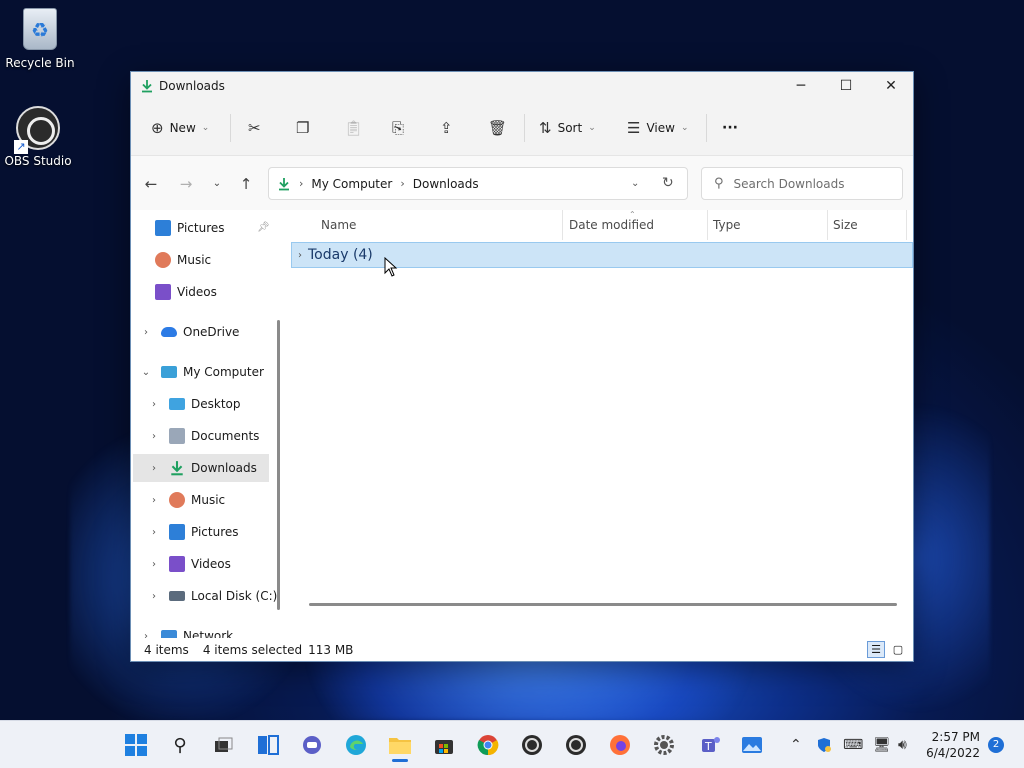 The image size is (1024, 768). I want to click on nav-item-videos-quick: Videos, so click(218, 292).